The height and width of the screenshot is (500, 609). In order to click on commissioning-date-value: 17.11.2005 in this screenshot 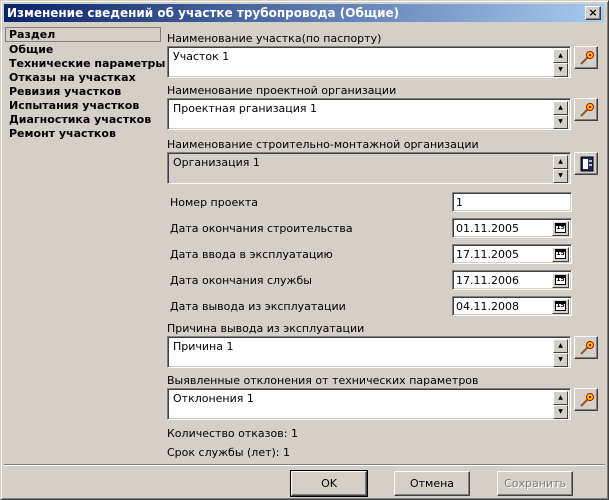, I will do `click(487, 254)`.